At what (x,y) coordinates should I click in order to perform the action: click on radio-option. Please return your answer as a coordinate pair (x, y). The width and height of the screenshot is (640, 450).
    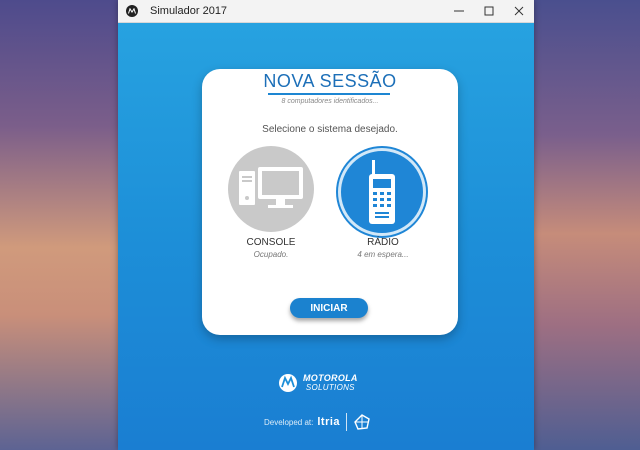
    Looking at the image, I should click on (382, 192).